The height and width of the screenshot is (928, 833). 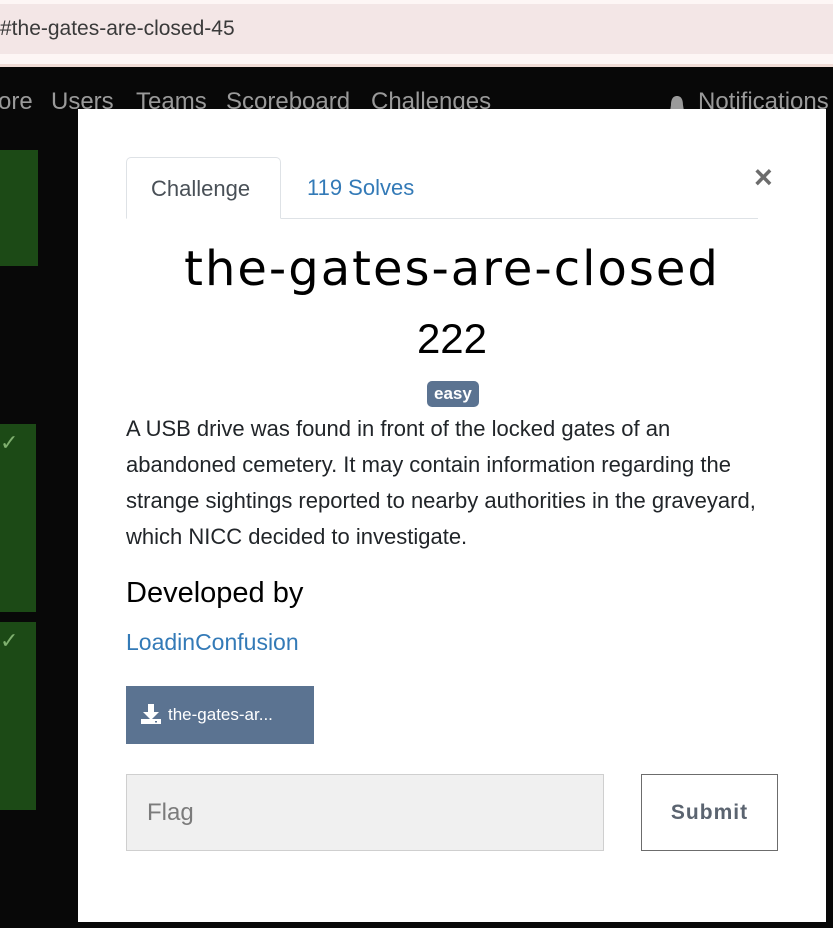 What do you see at coordinates (117, 28) in the screenshot?
I see `address-bar-text: #the-gates-are-closed-45` at bounding box center [117, 28].